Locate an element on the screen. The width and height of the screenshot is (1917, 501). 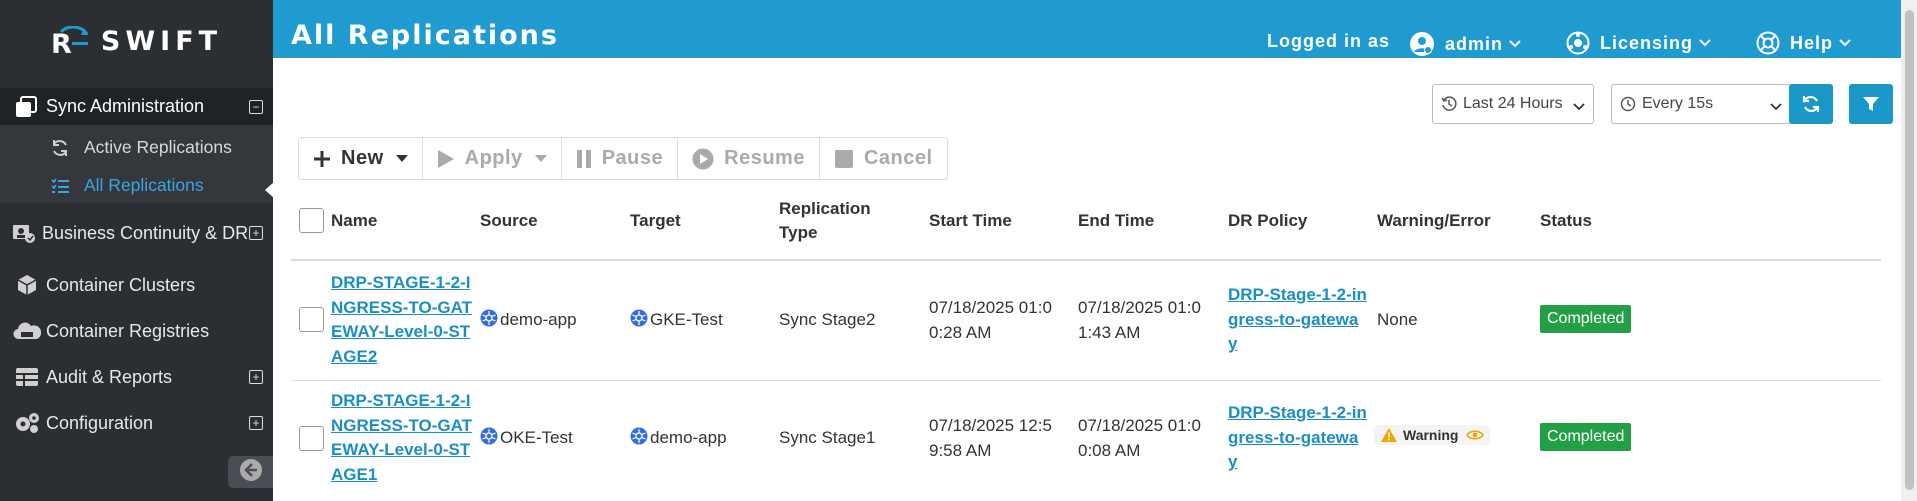
time-line: 07/18/2025 12:5 is located at coordinates (990, 425).